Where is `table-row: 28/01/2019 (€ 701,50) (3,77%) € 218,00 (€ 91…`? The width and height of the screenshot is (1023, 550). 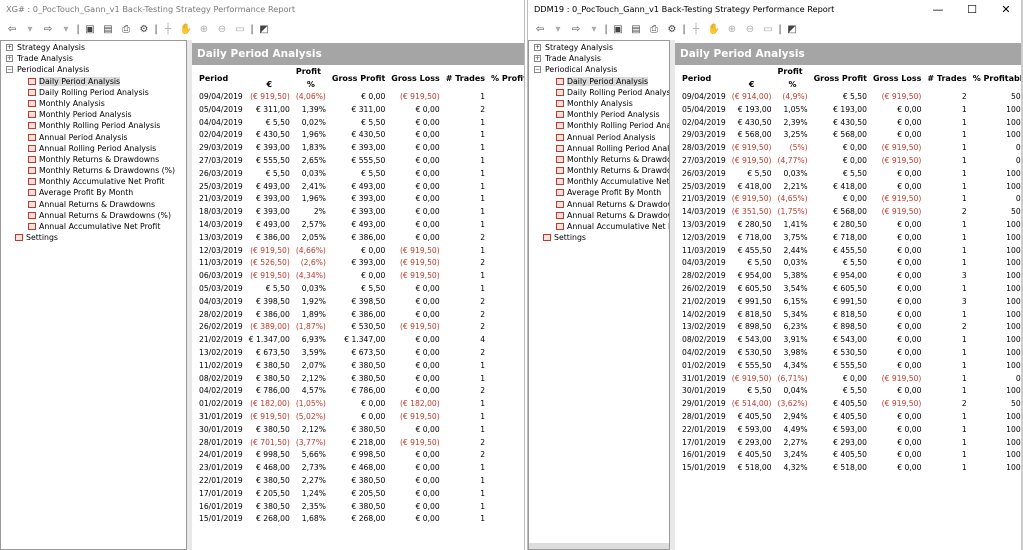 table-row: 28/01/2019 (€ 701,50) (3,77%) € 218,00 (€ 91… is located at coordinates (360, 443).